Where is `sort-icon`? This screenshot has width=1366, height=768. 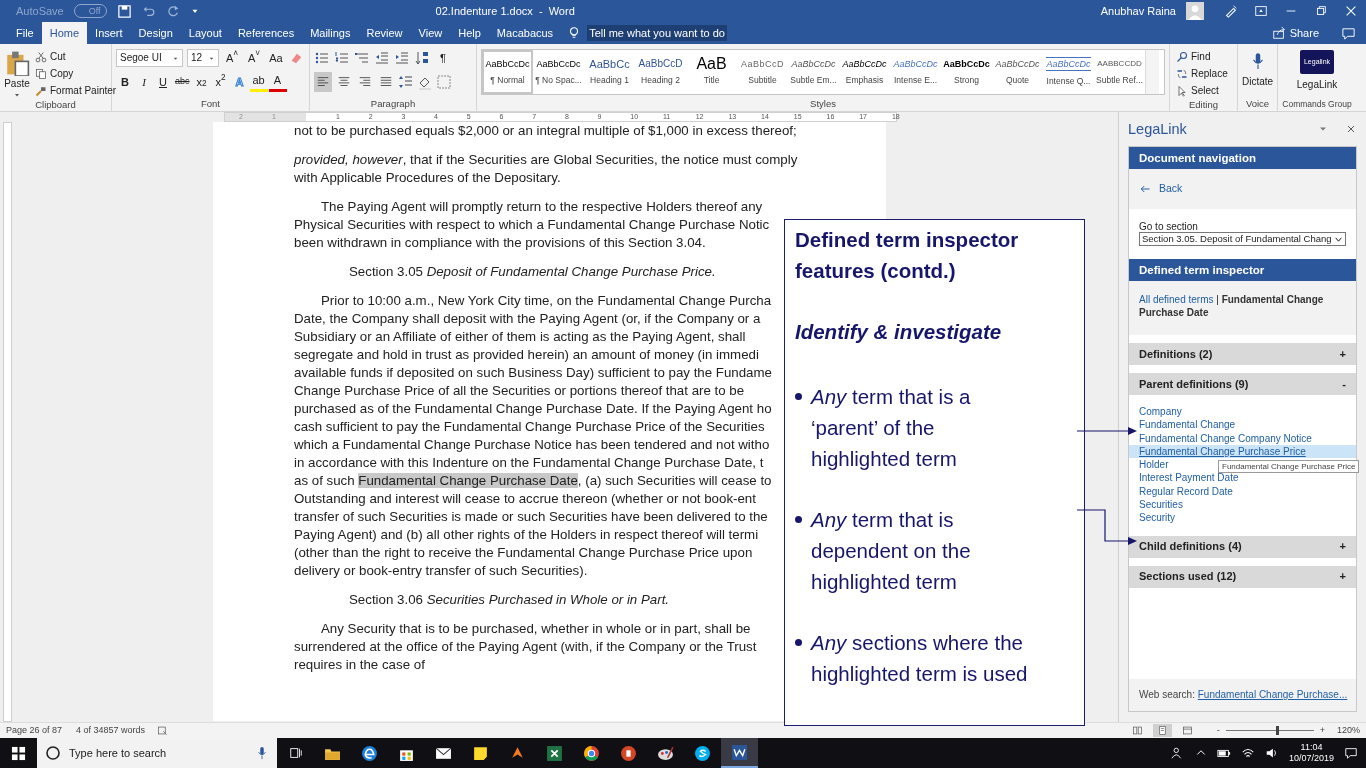
sort-icon is located at coordinates (422, 58).